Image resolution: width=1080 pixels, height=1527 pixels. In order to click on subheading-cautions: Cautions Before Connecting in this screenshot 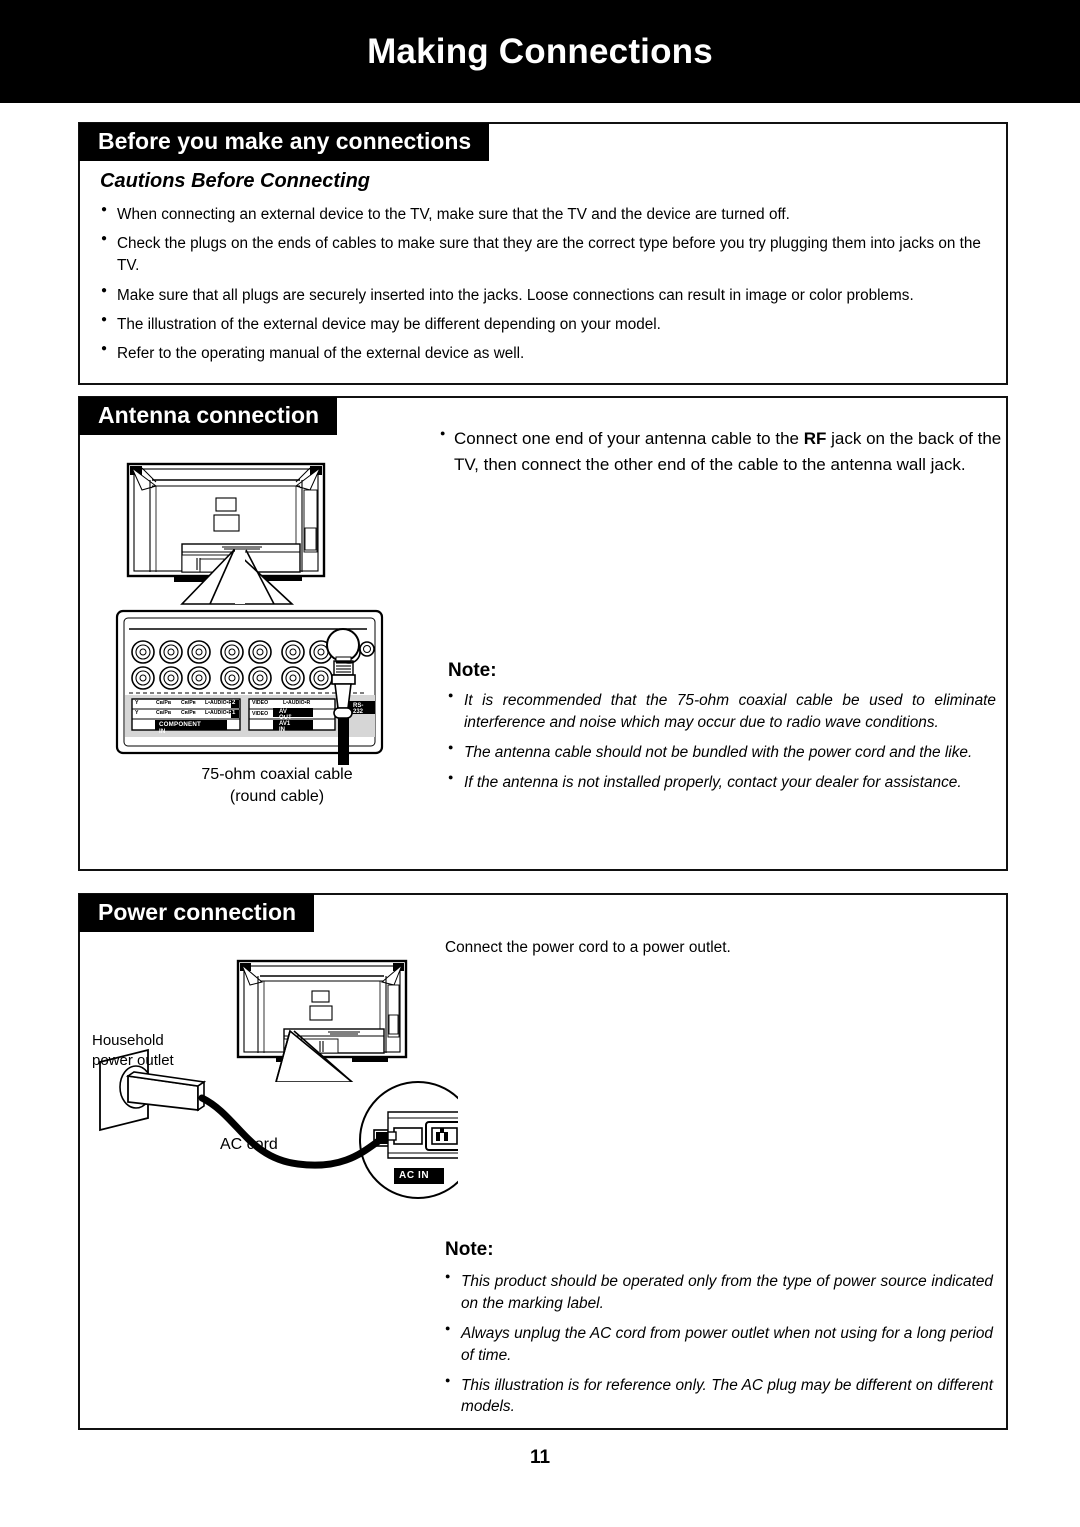, I will do `click(235, 181)`.